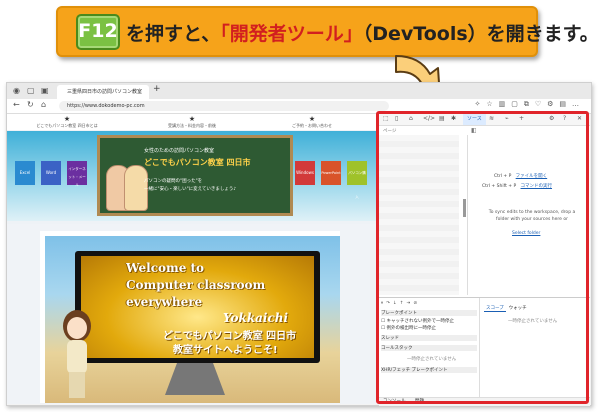 The height and width of the screenshot is (412, 600). I want to click on nav-item-about: ★ どこでもパソコン教室 四日市とは, so click(67, 122).